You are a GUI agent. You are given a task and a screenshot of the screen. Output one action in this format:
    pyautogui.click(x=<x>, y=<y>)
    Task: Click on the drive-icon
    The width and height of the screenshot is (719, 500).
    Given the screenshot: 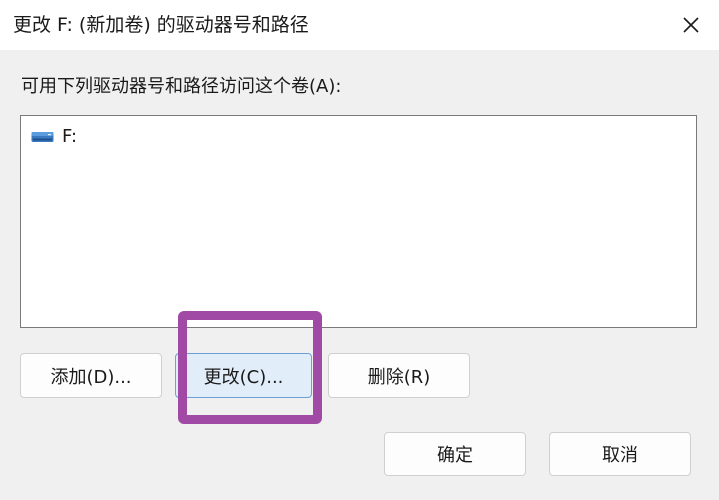 What is the action you would take?
    pyautogui.click(x=42, y=137)
    